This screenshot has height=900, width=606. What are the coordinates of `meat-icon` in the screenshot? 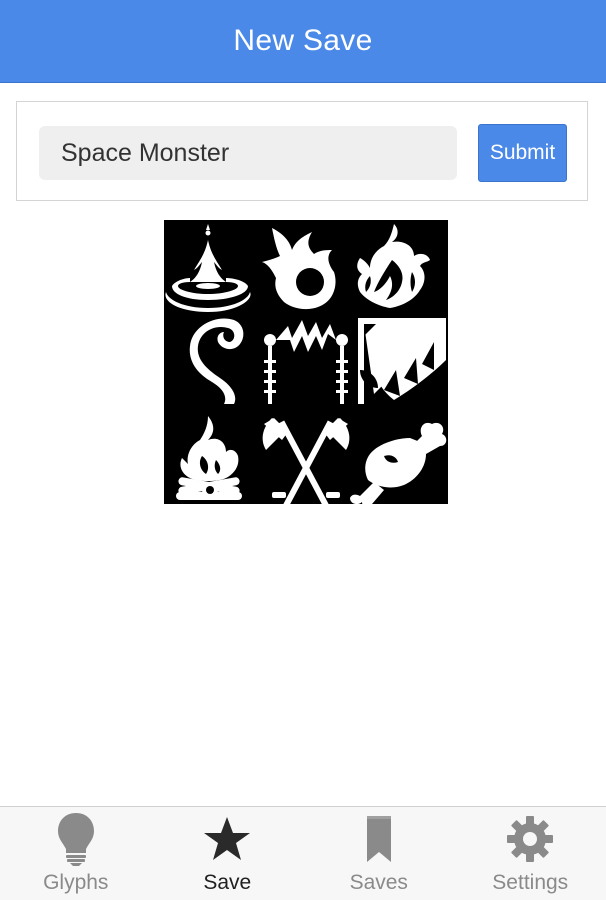 It's located at (398, 463).